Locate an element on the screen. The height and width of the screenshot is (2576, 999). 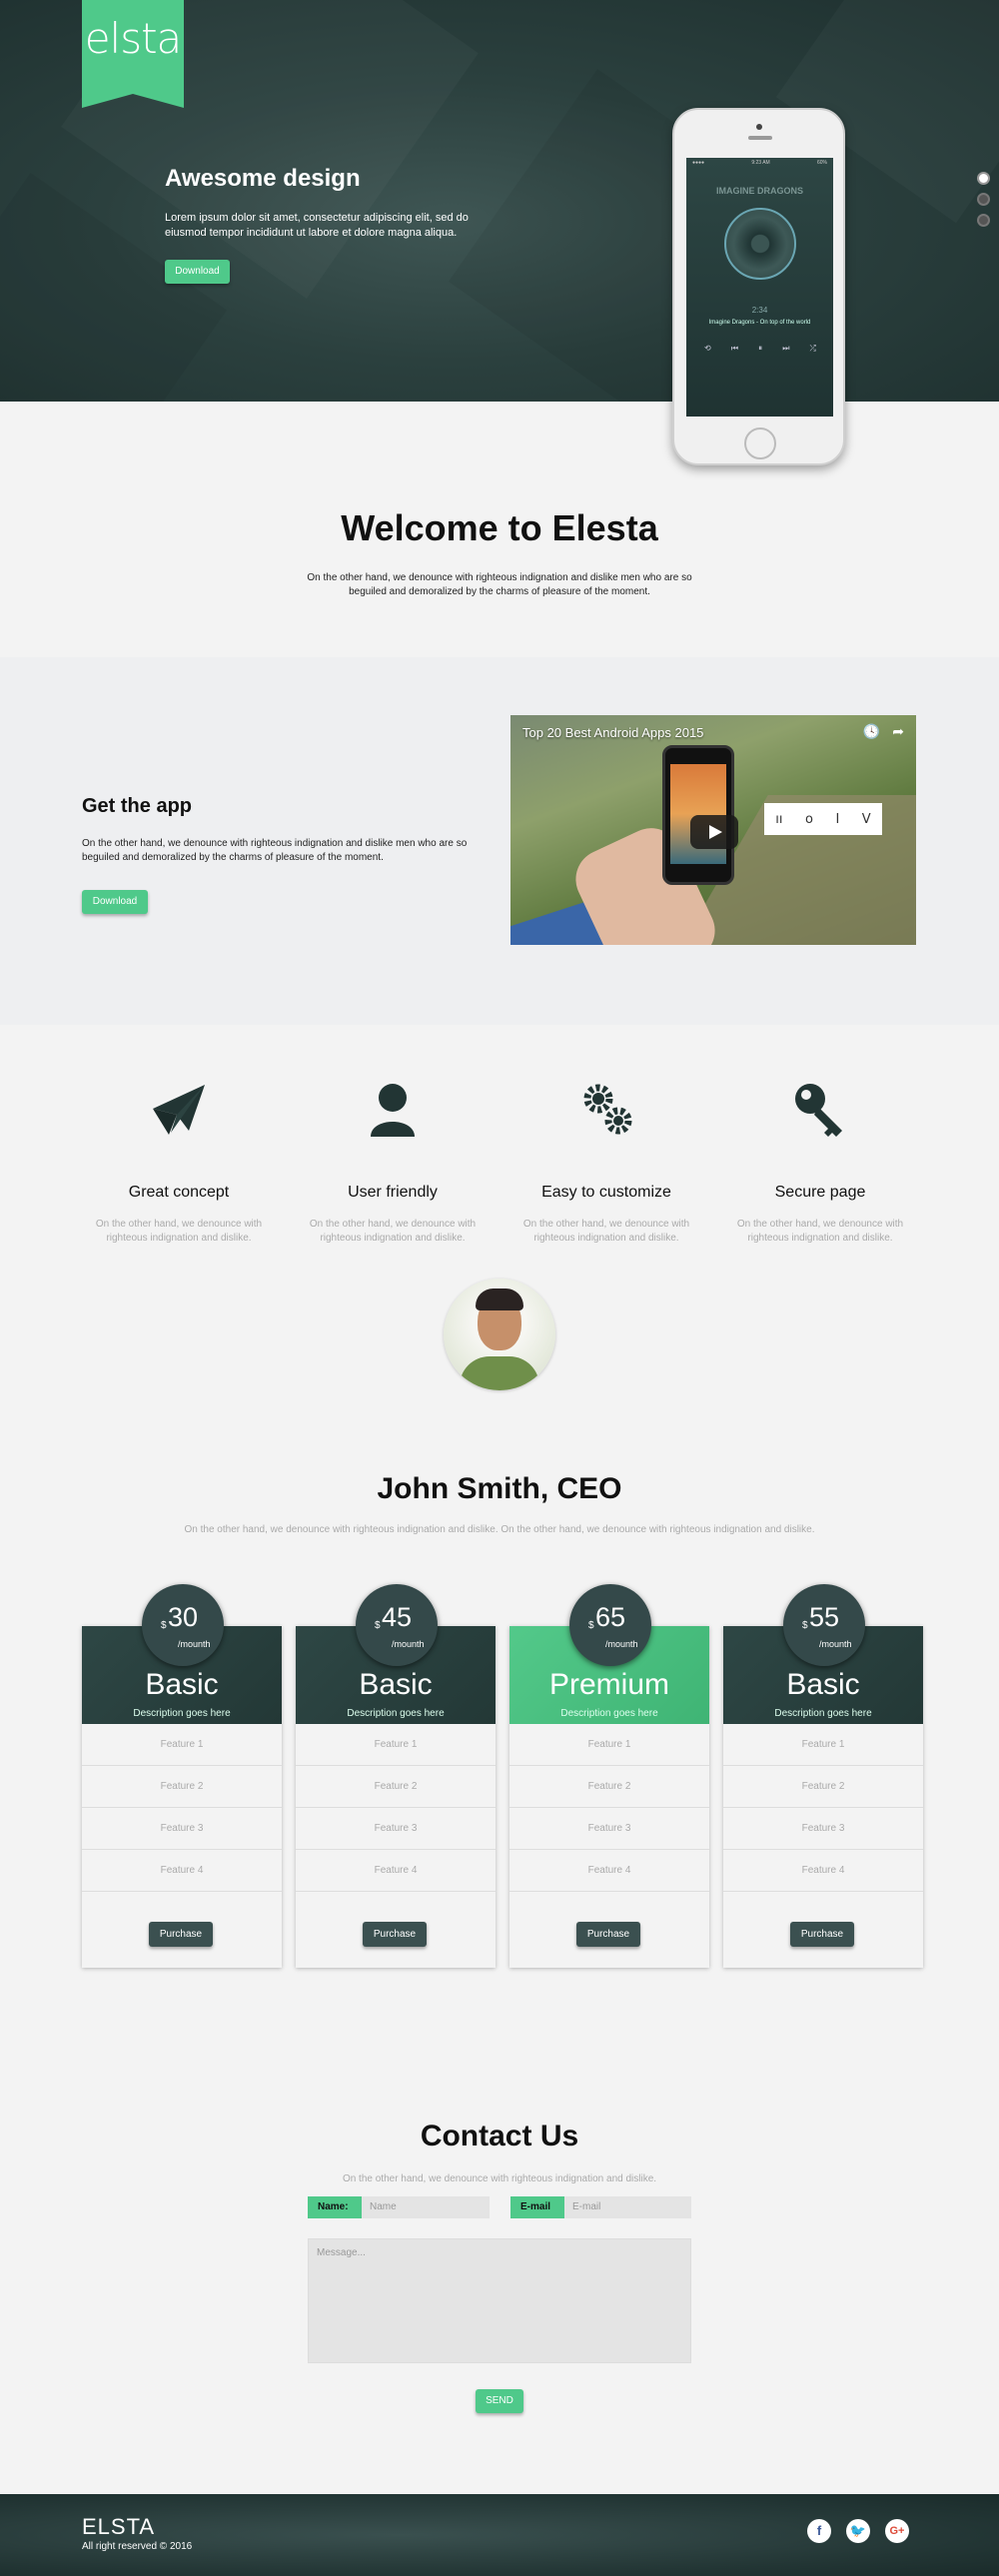
status-signal-icon: ●●●● is located at coordinates (698, 163).